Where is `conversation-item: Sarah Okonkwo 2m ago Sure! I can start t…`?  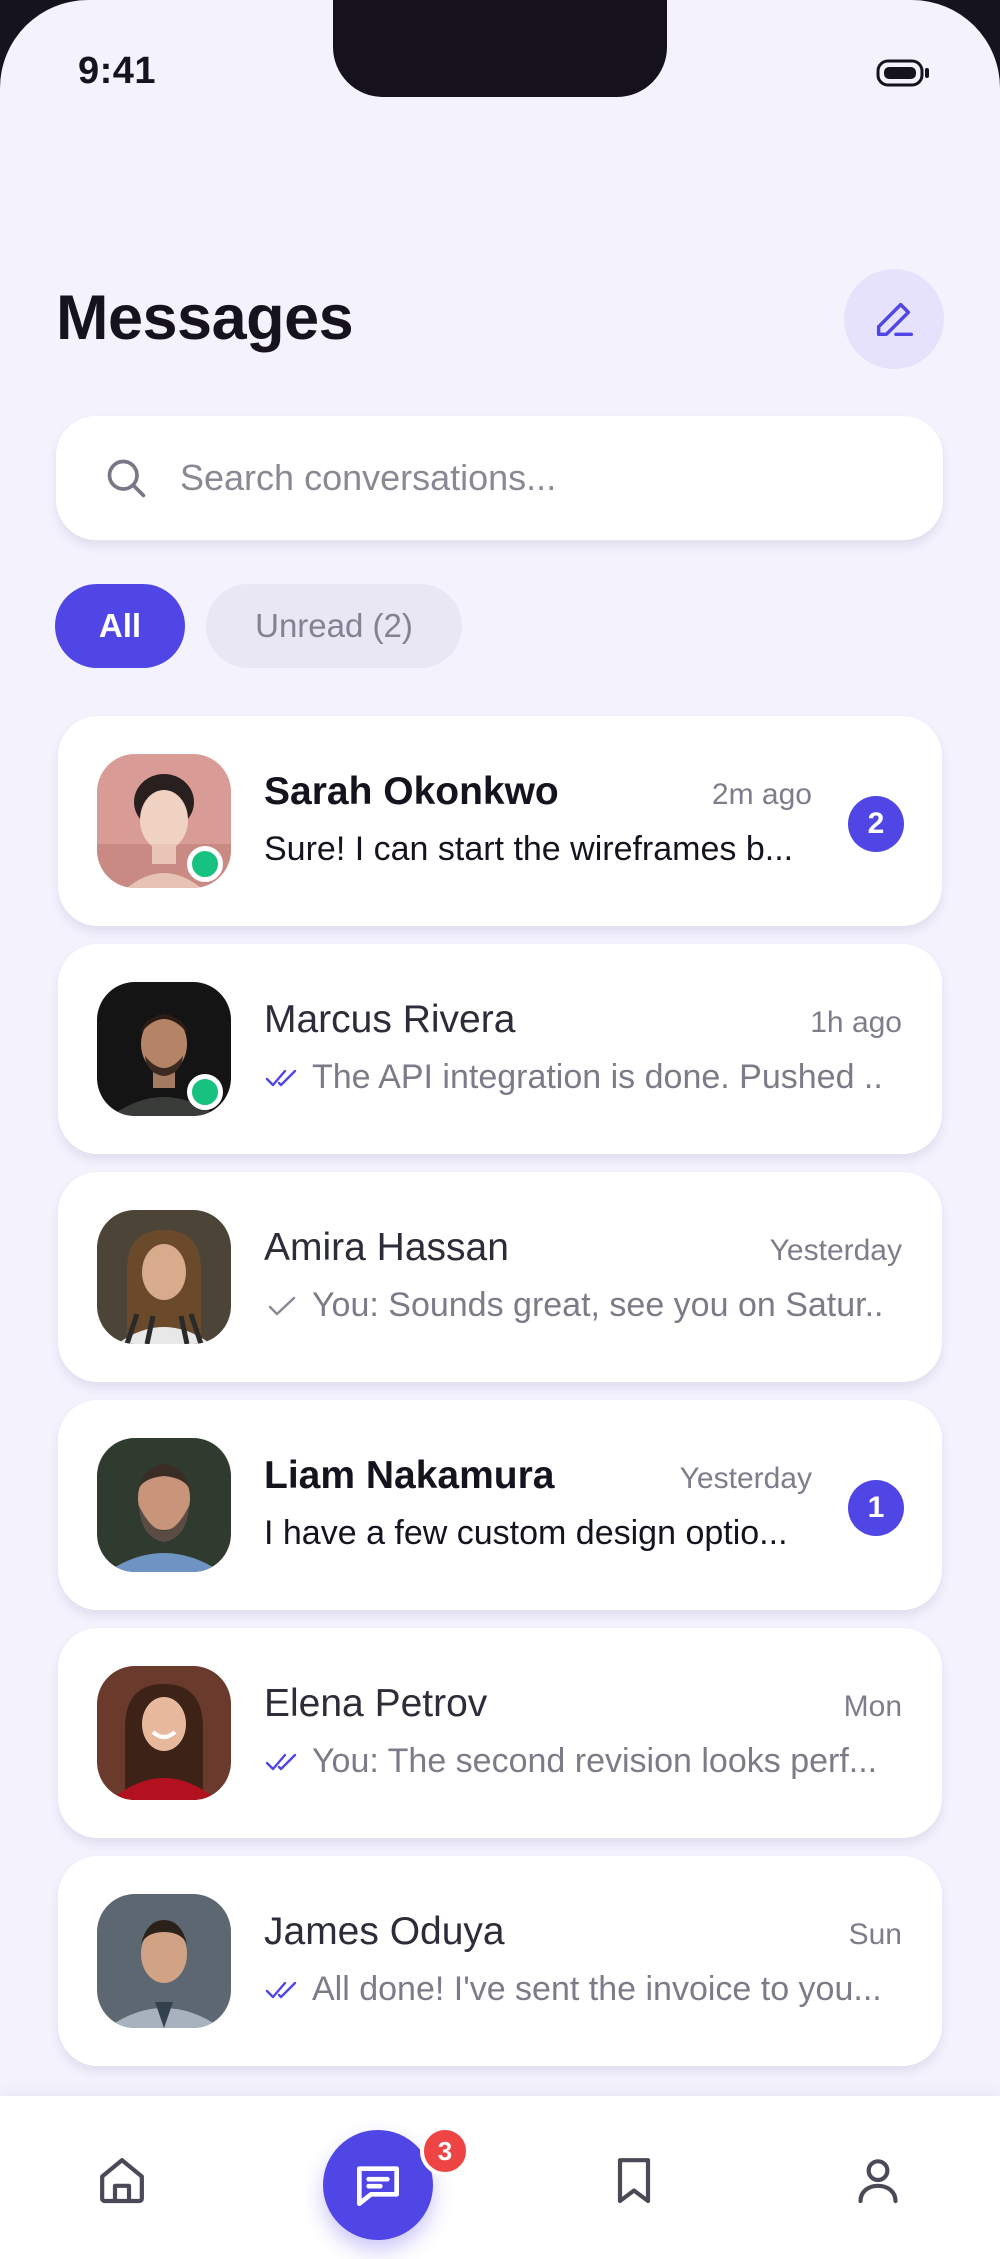
conversation-item: Sarah Okonkwo 2m ago Sure! I can start t… is located at coordinates (500, 821).